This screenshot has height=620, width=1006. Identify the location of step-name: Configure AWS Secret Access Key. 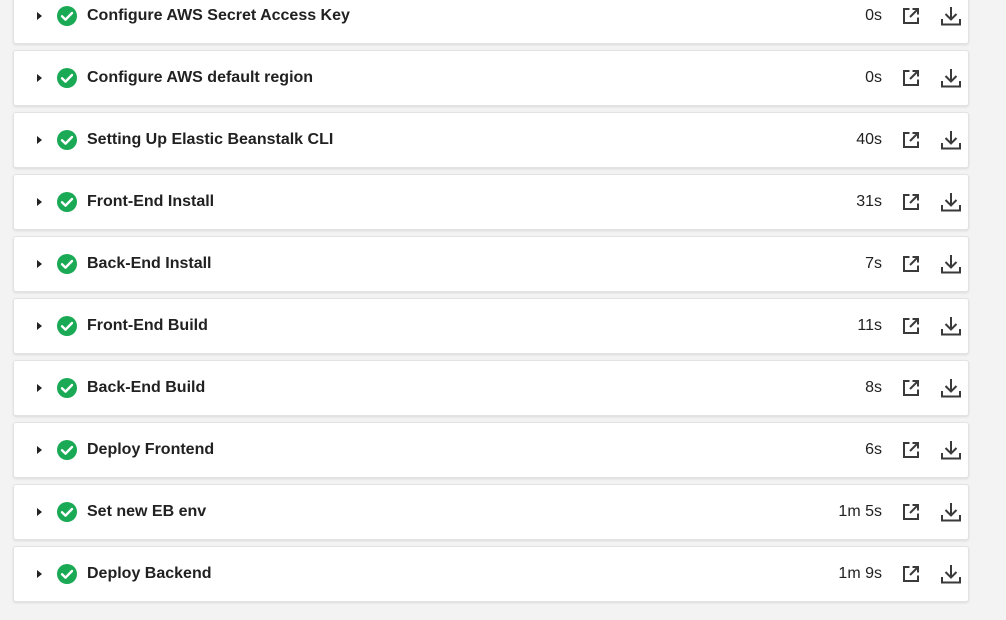
(218, 15).